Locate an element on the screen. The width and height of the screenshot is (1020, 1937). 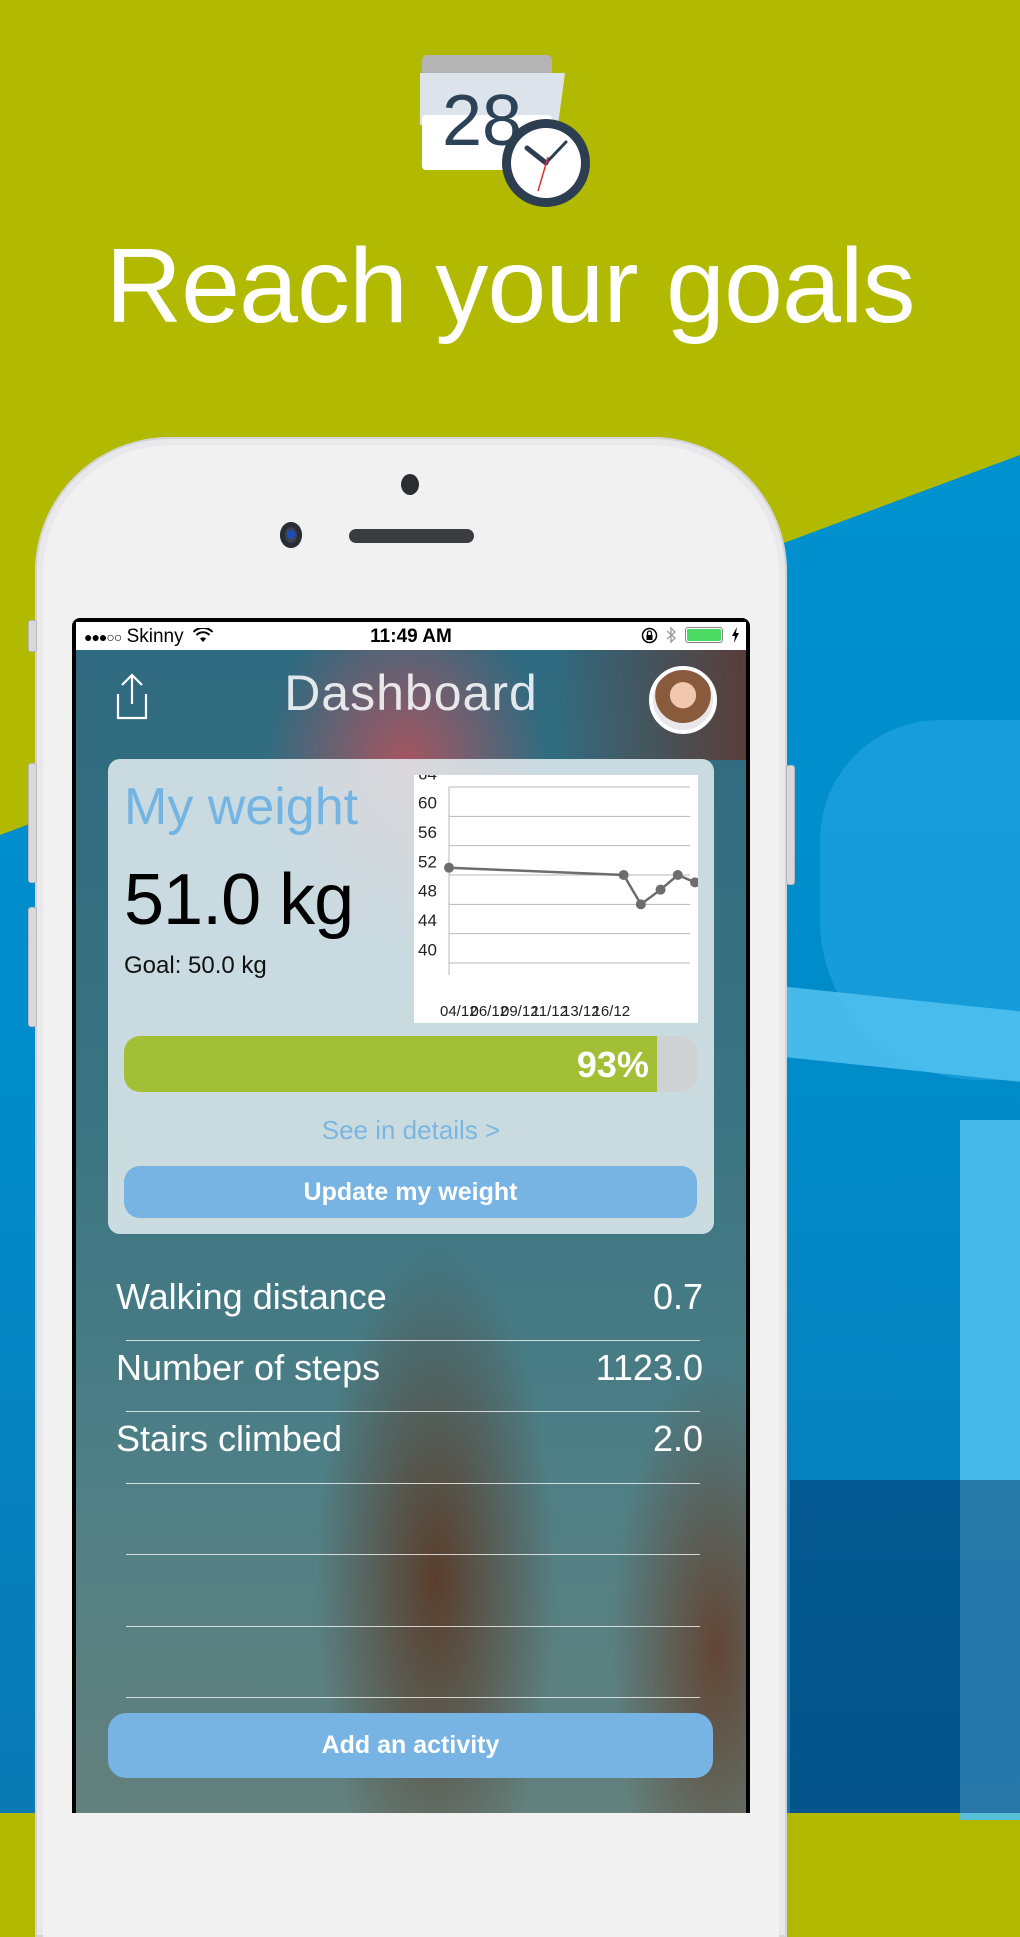
update-weight-button: Update my weight is located at coordinates (410, 1192).